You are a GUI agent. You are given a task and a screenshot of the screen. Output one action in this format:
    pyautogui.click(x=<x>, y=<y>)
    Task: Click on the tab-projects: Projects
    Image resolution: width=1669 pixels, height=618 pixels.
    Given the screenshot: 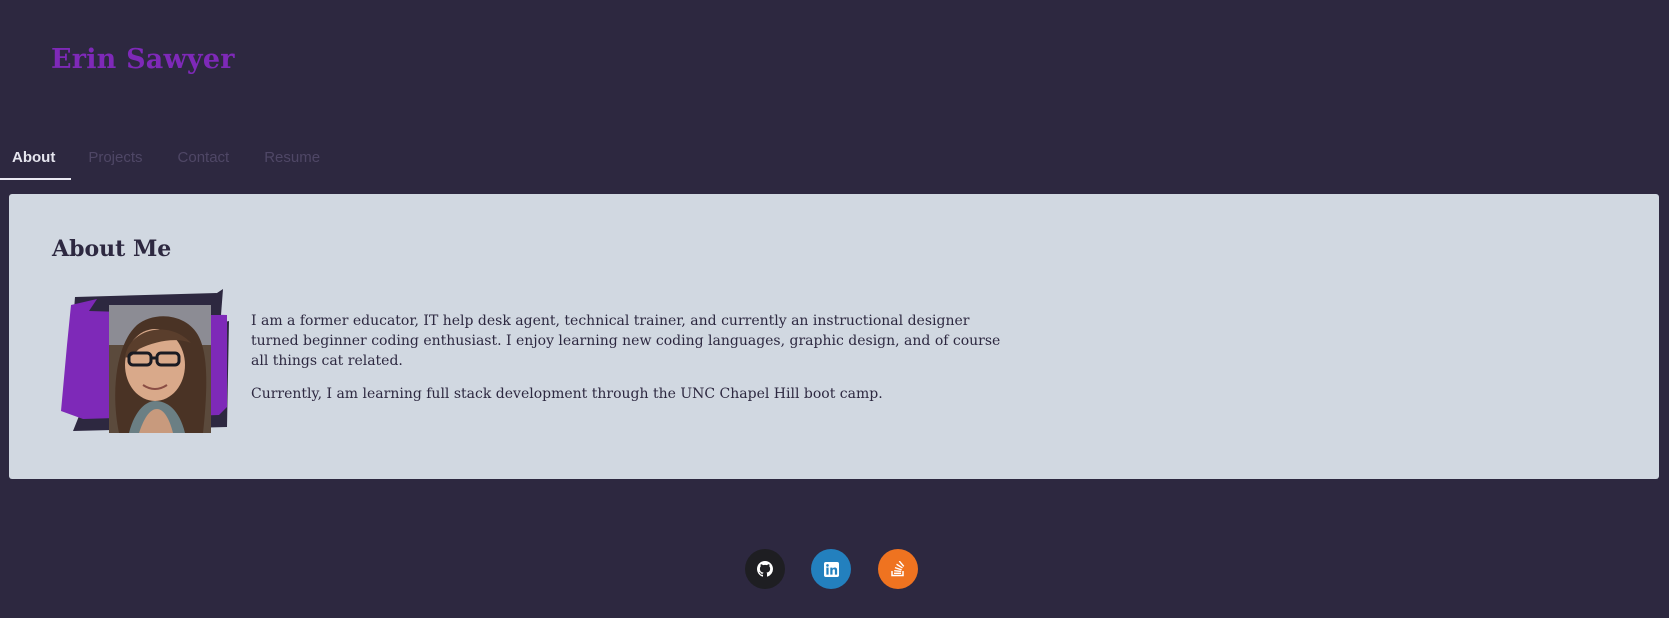 What is the action you would take?
    pyautogui.click(x=115, y=160)
    